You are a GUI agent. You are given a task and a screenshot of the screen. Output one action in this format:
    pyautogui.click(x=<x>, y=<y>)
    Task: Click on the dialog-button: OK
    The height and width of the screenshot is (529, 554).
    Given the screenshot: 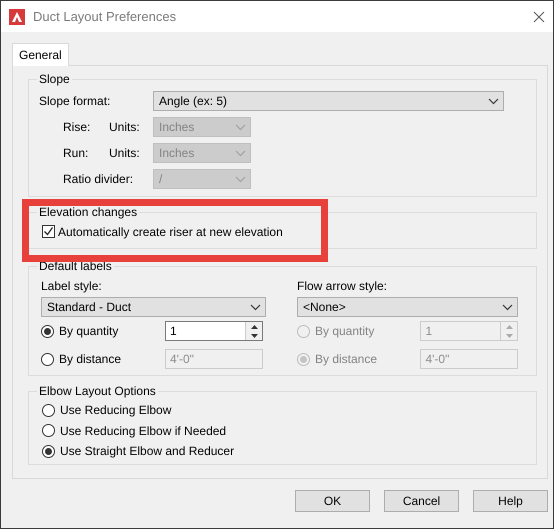 What is the action you would take?
    pyautogui.click(x=332, y=501)
    